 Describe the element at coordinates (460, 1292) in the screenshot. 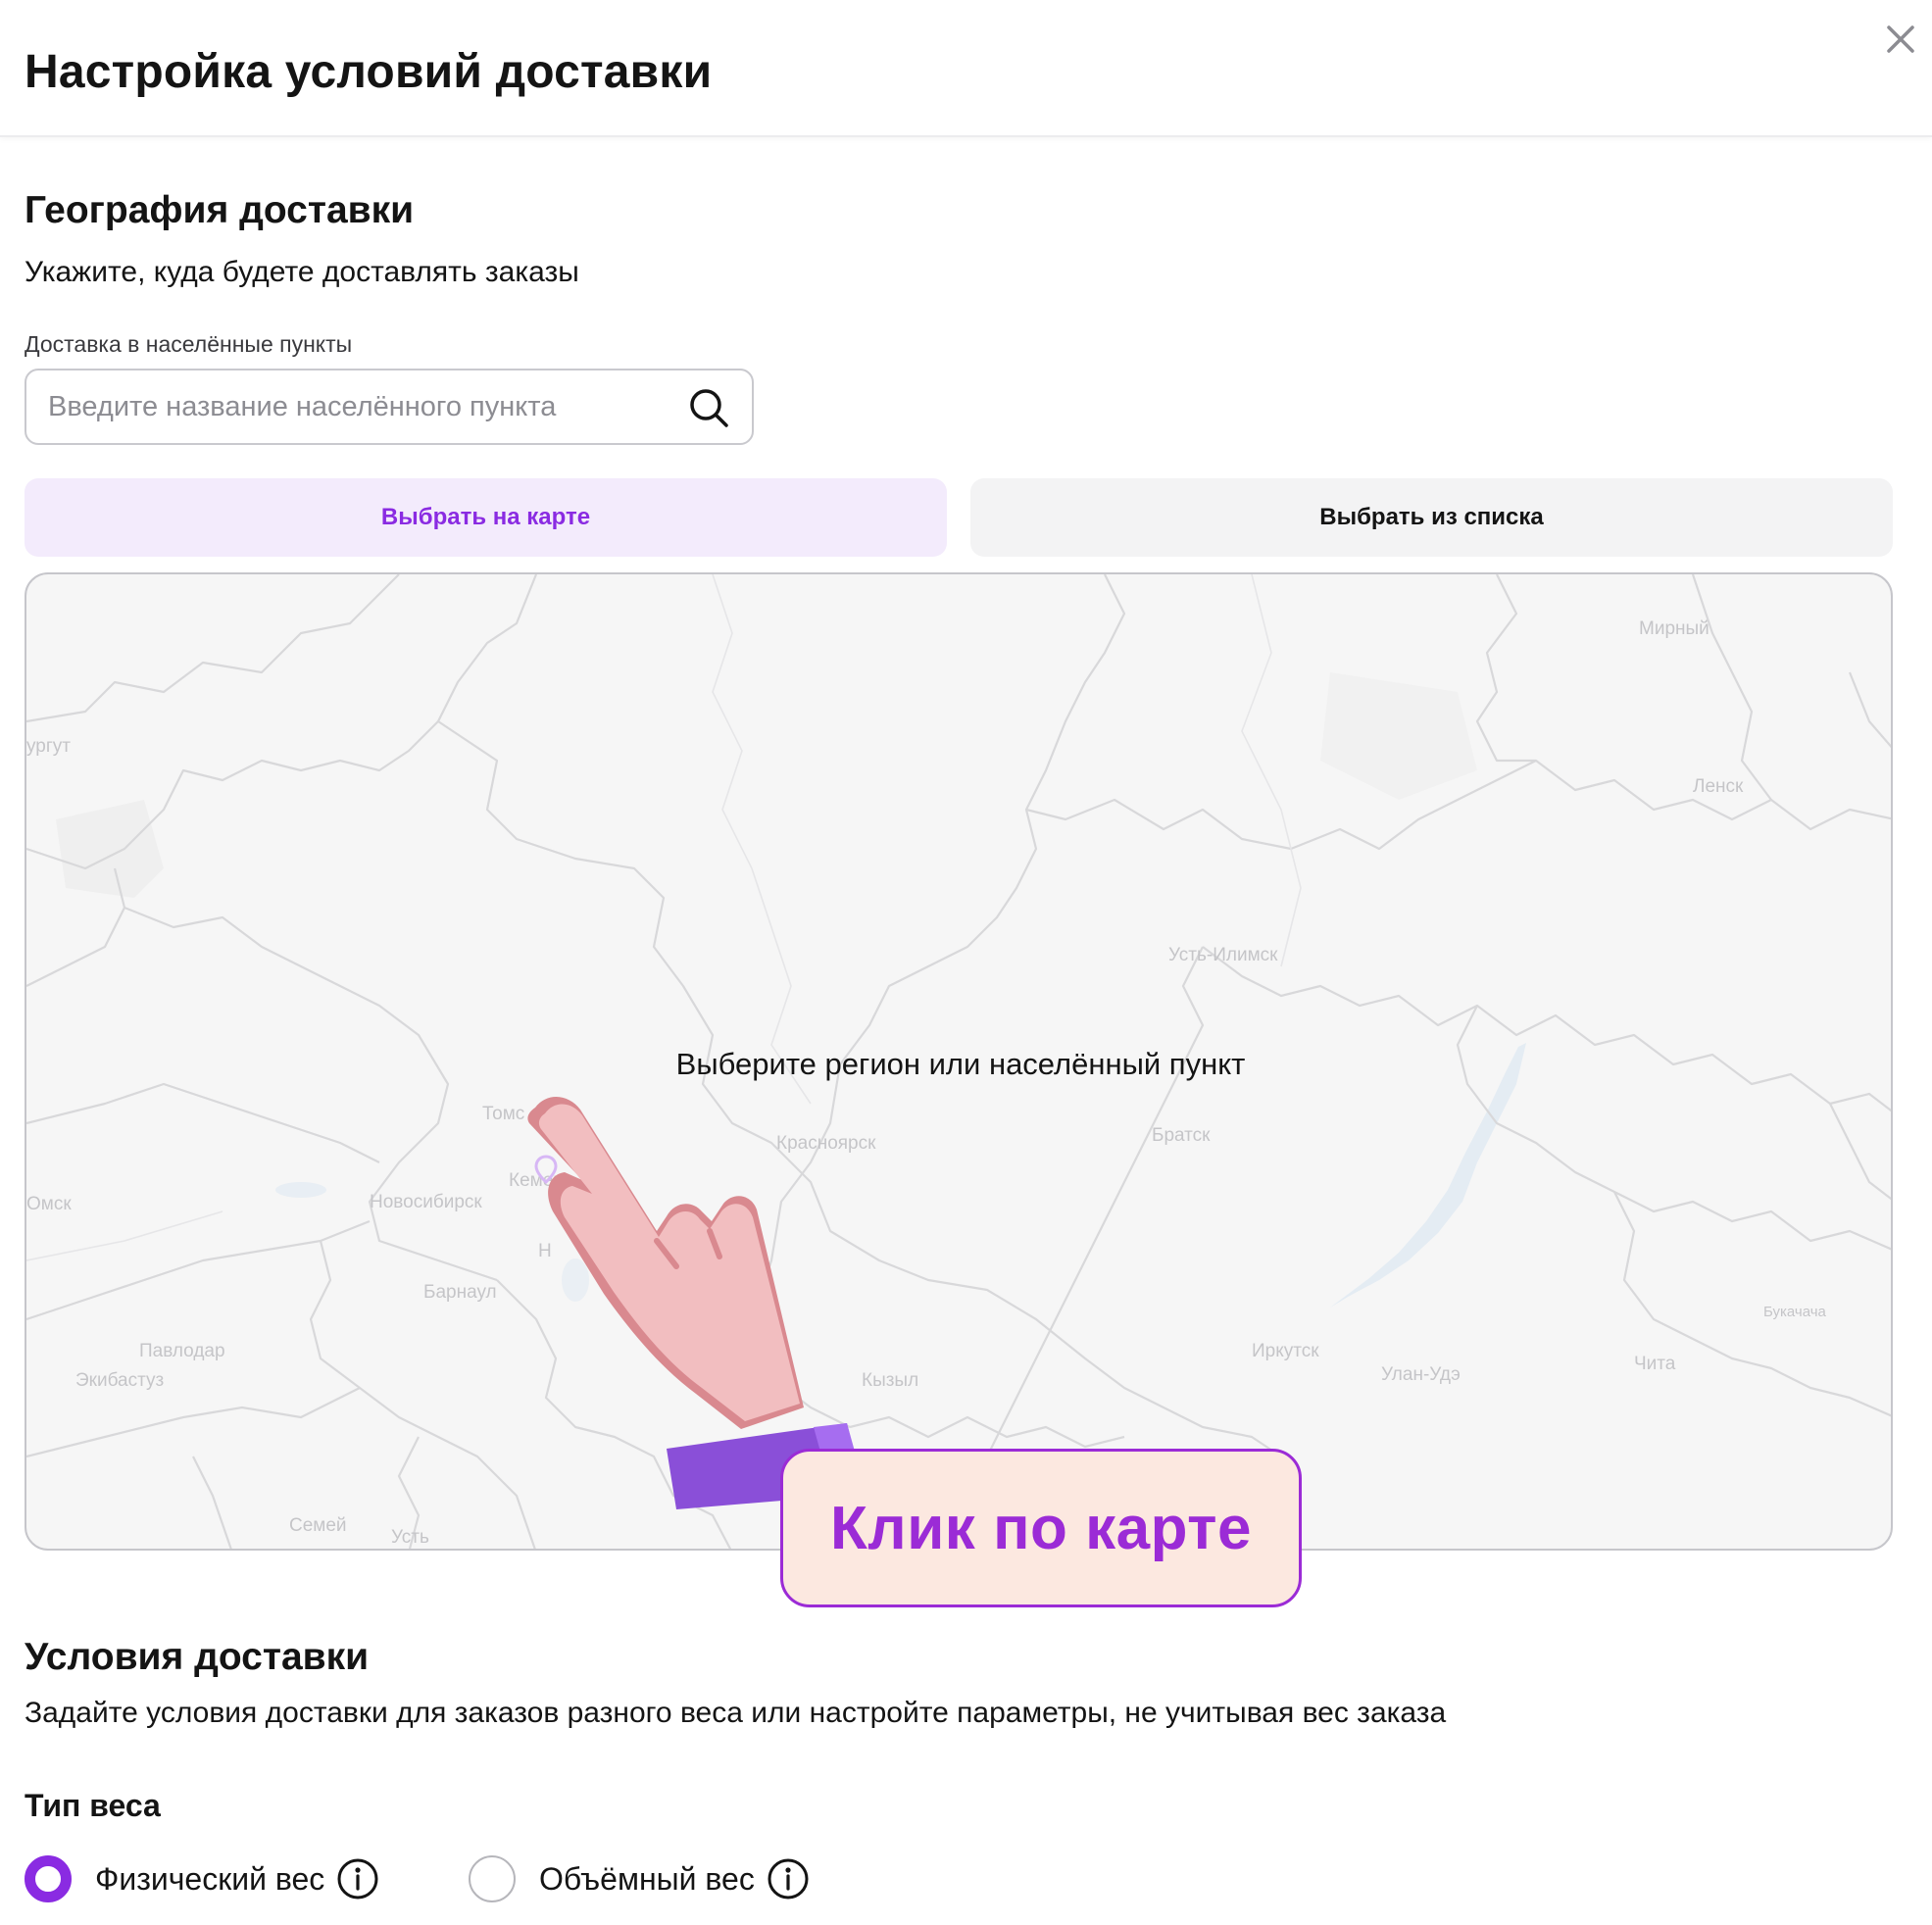

I see `map-city-label: Барнаул` at that location.